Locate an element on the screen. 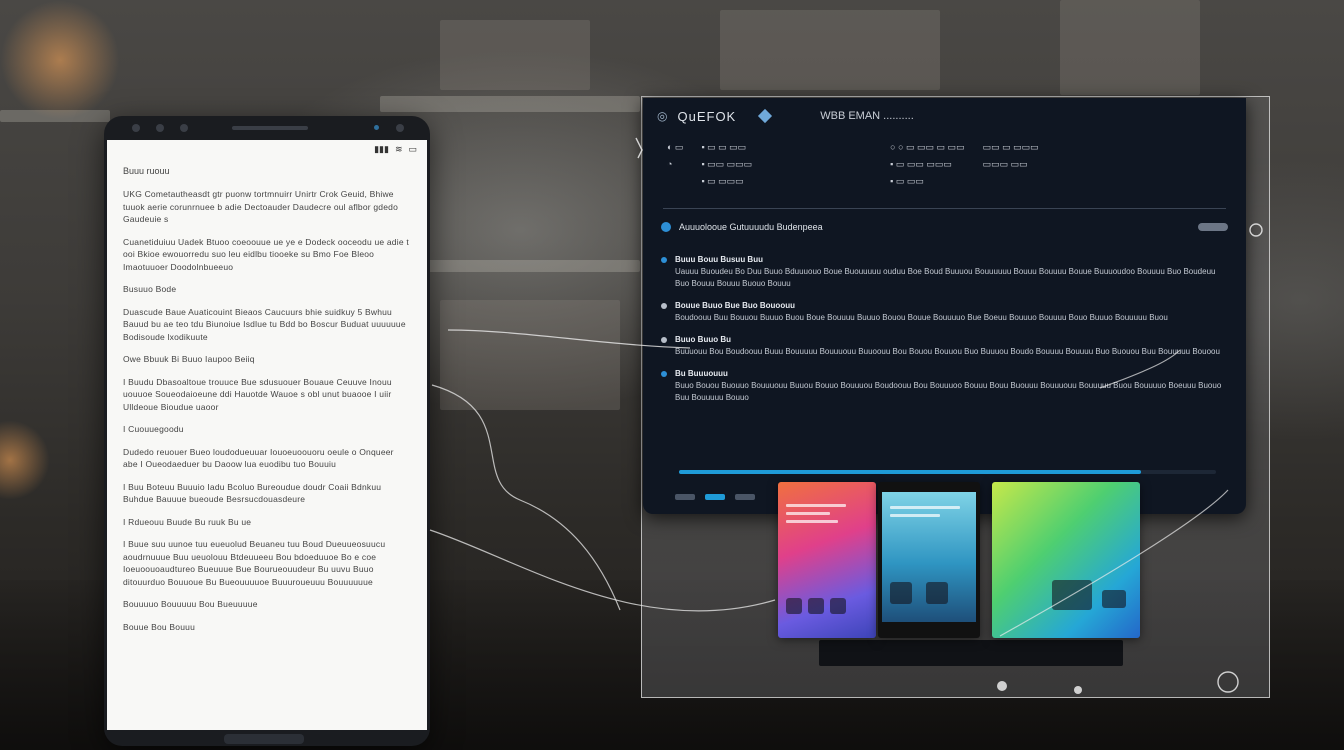 The height and width of the screenshot is (750, 1344). battery-icon: ▭ is located at coordinates (412, 148).